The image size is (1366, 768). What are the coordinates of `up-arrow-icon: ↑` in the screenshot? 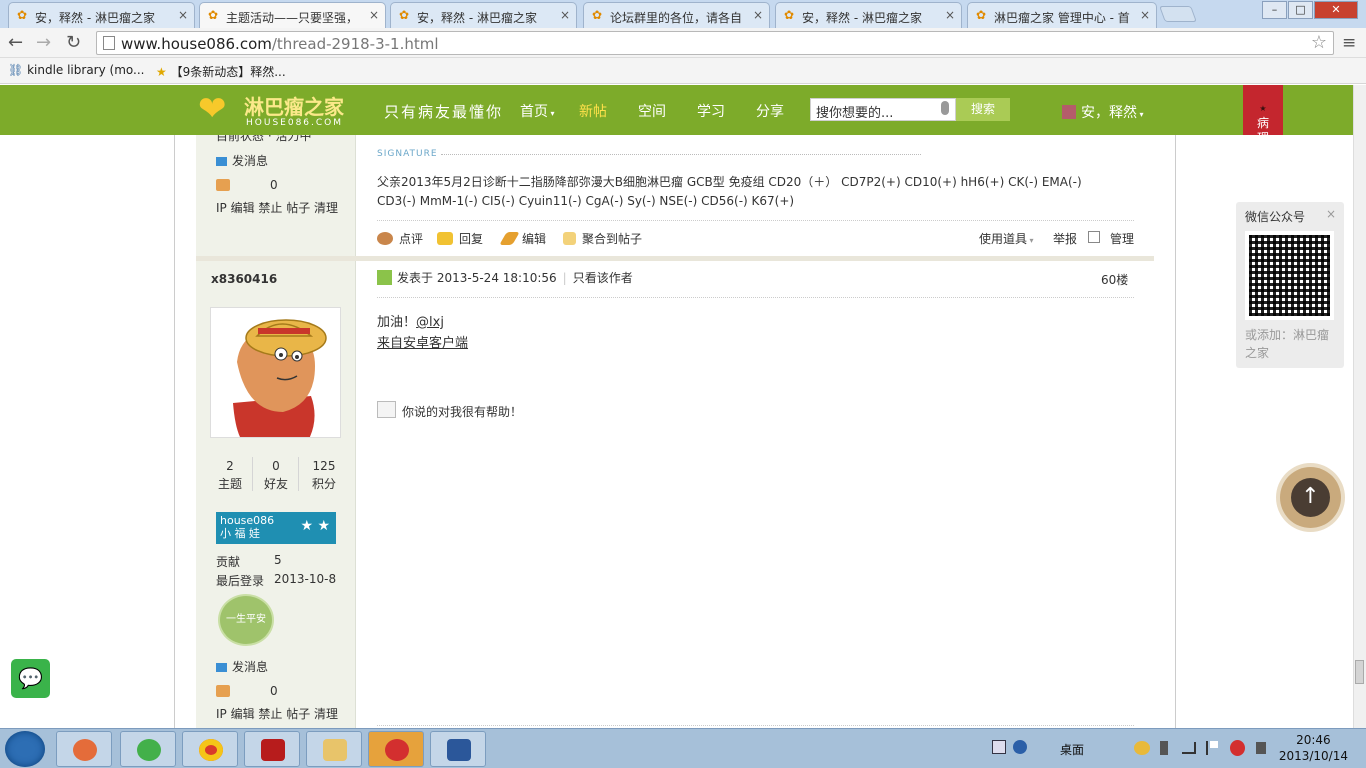 It's located at (1310, 497).